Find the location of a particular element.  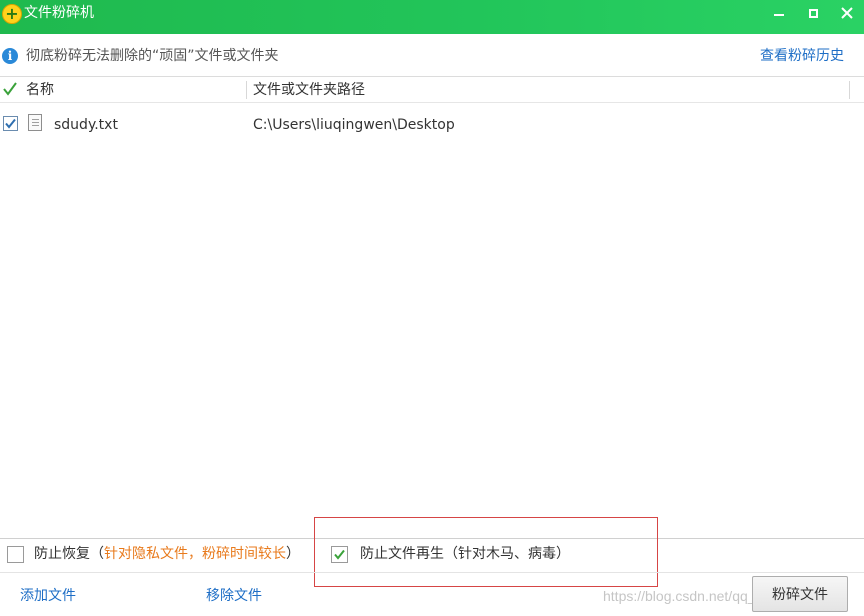

note-paren-close: ） is located at coordinates (293, 554).